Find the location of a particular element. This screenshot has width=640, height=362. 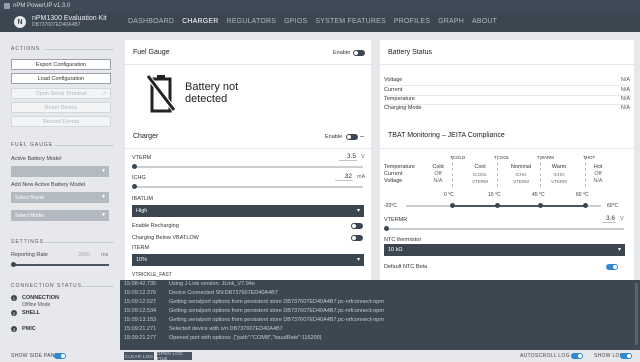

vterm-input: 3.5 is located at coordinates (348, 157).